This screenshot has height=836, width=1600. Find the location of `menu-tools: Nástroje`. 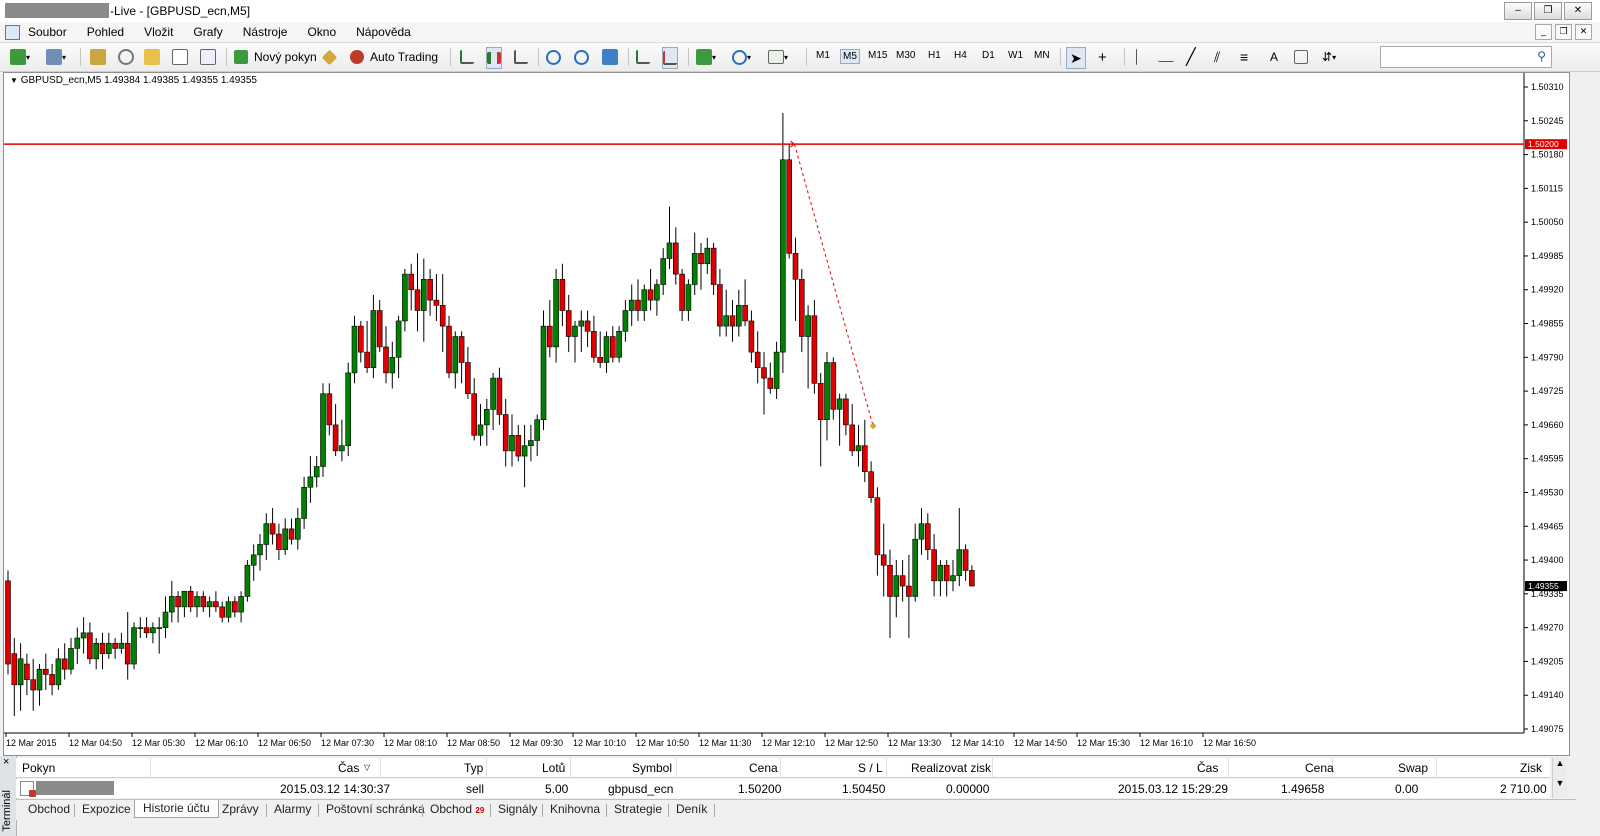

menu-tools: Nástroje is located at coordinates (265, 32).